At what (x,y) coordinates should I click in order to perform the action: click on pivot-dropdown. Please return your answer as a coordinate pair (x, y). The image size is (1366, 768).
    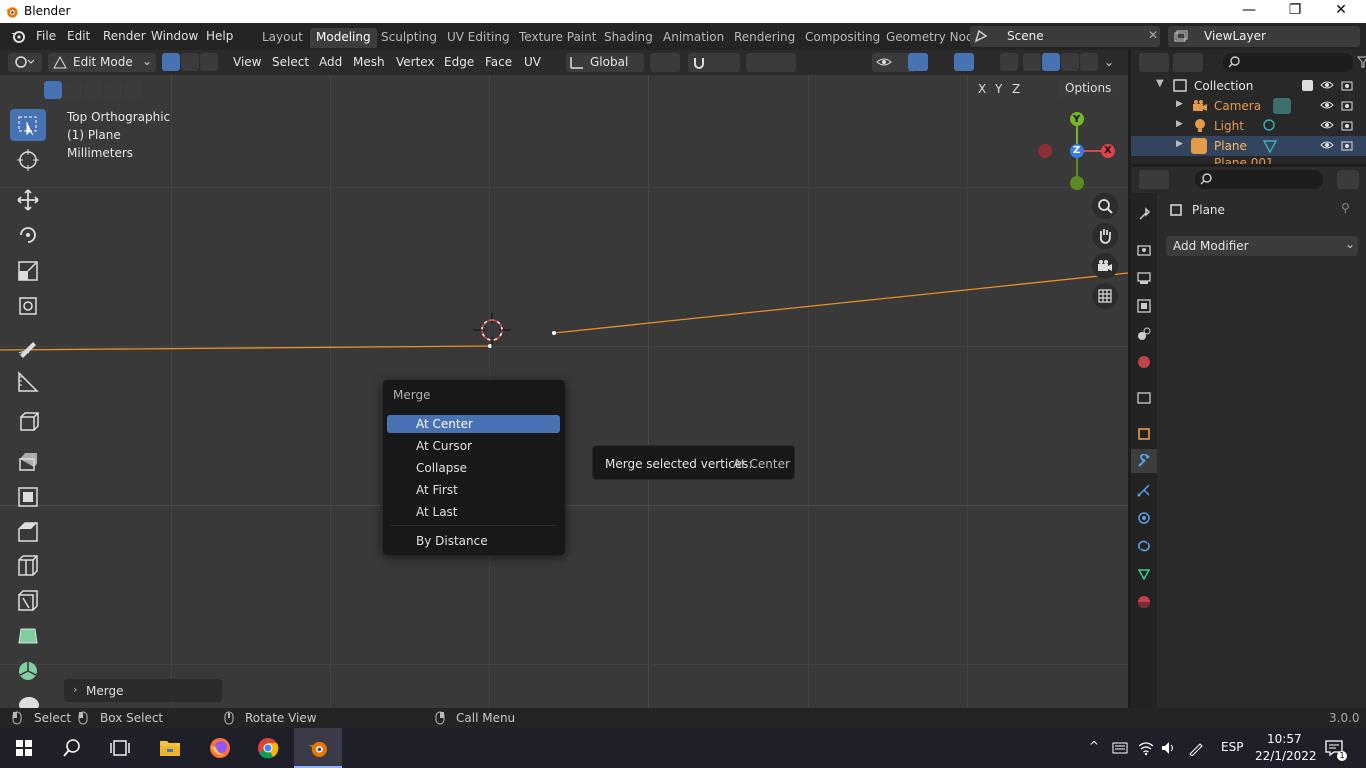
    Looking at the image, I should click on (665, 62).